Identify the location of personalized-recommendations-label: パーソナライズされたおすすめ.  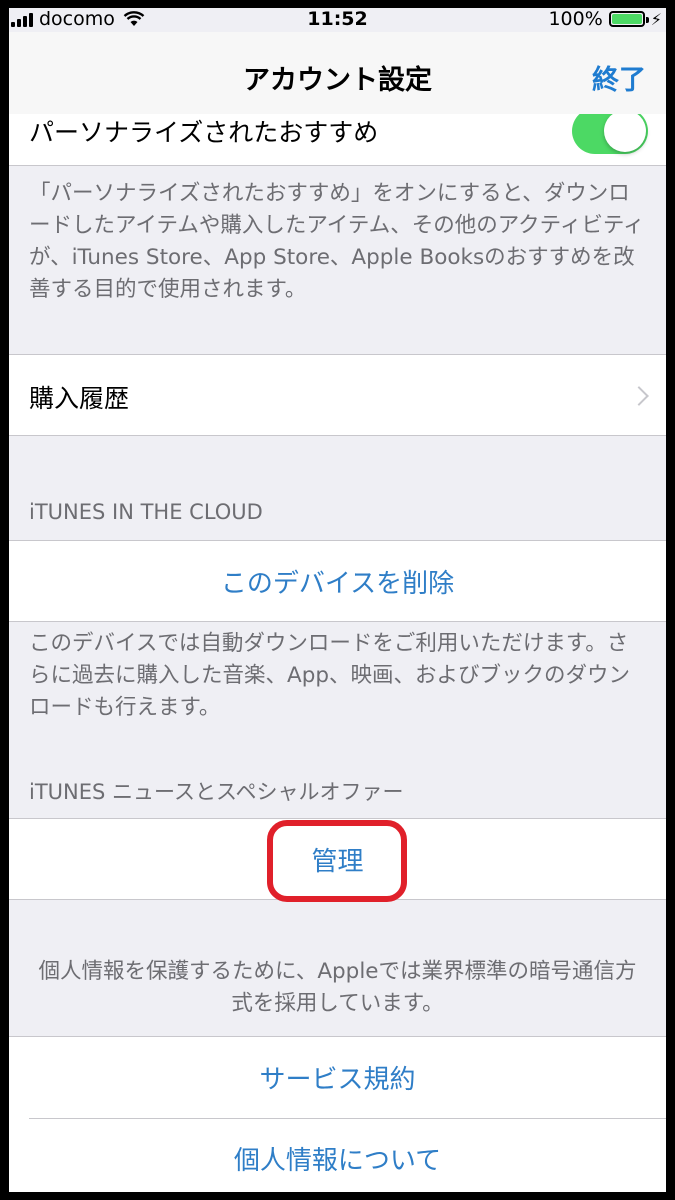
(204, 132).